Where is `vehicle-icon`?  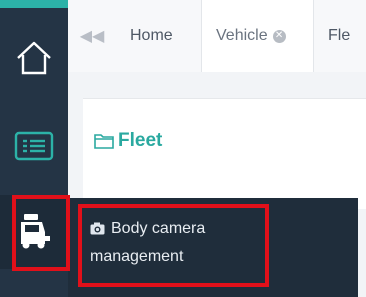 vehicle-icon is located at coordinates (35, 231).